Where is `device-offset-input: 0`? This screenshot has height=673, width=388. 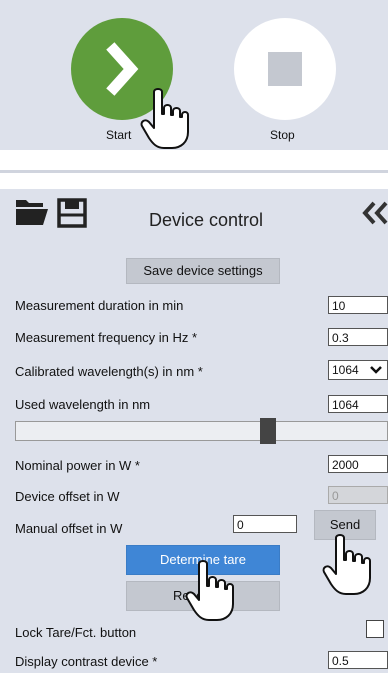 device-offset-input: 0 is located at coordinates (358, 495).